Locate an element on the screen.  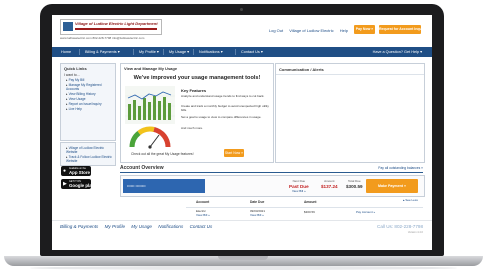
total-due-label: Total Due is located at coordinates (354, 181).